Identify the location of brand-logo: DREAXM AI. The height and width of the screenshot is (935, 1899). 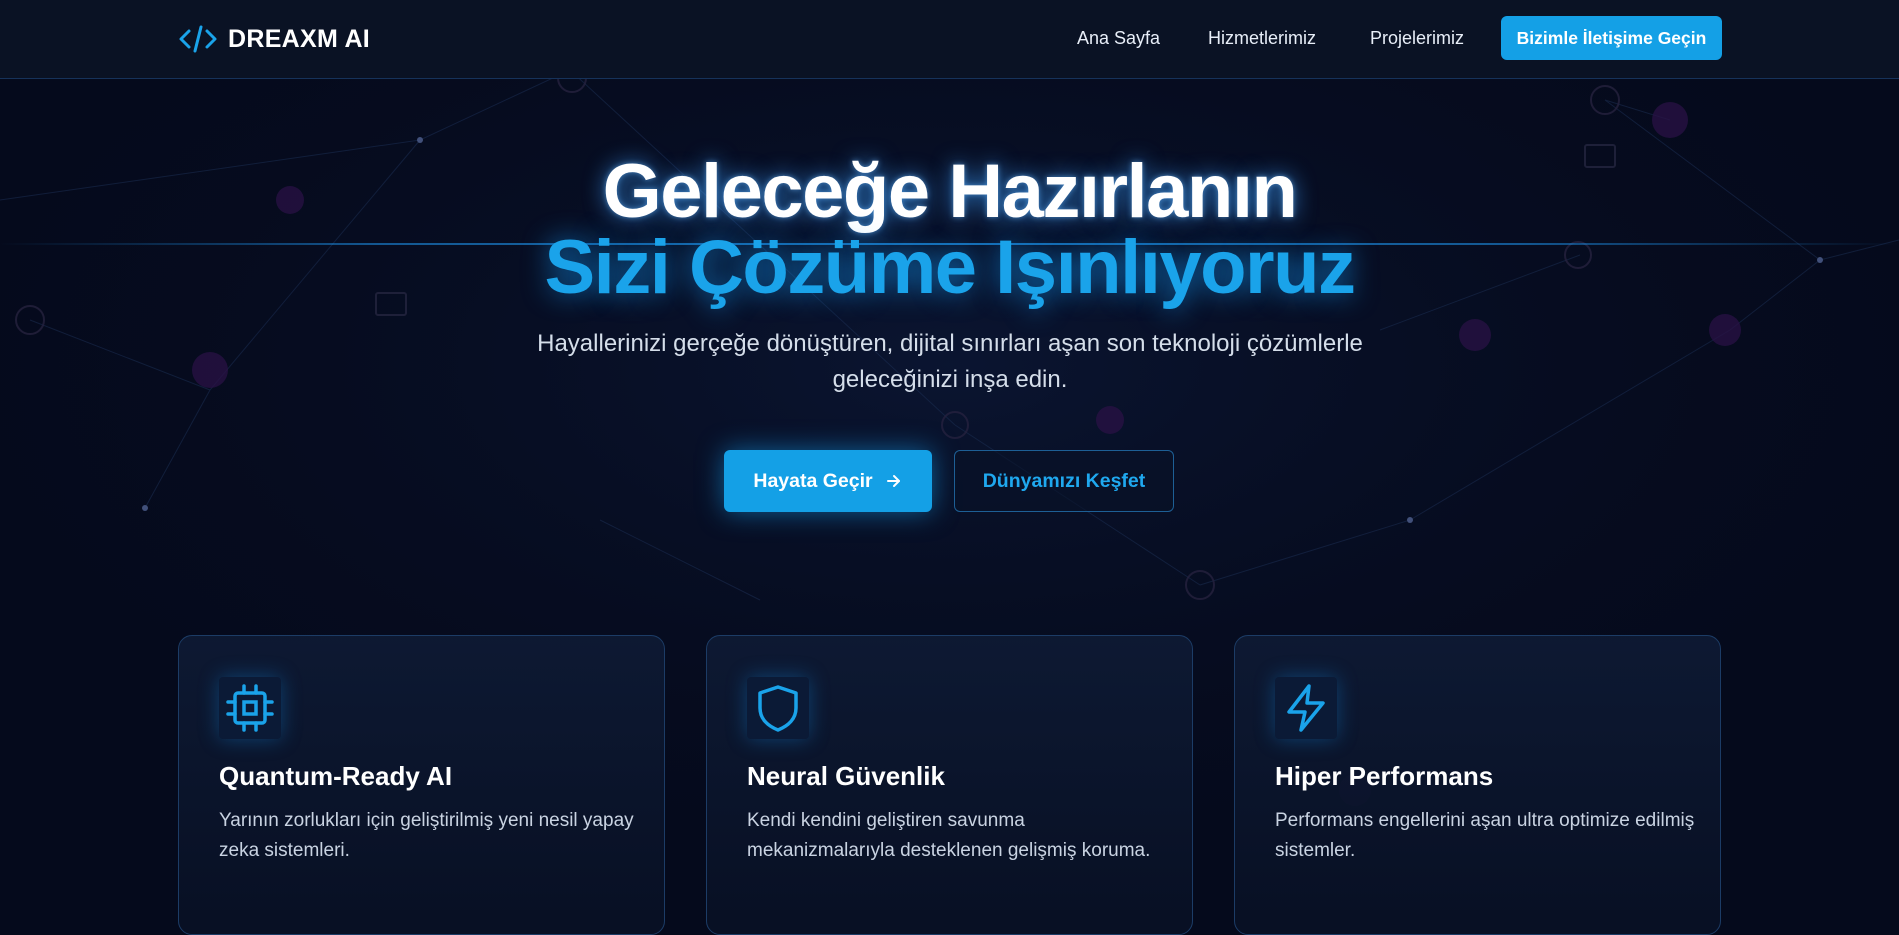
(274, 39).